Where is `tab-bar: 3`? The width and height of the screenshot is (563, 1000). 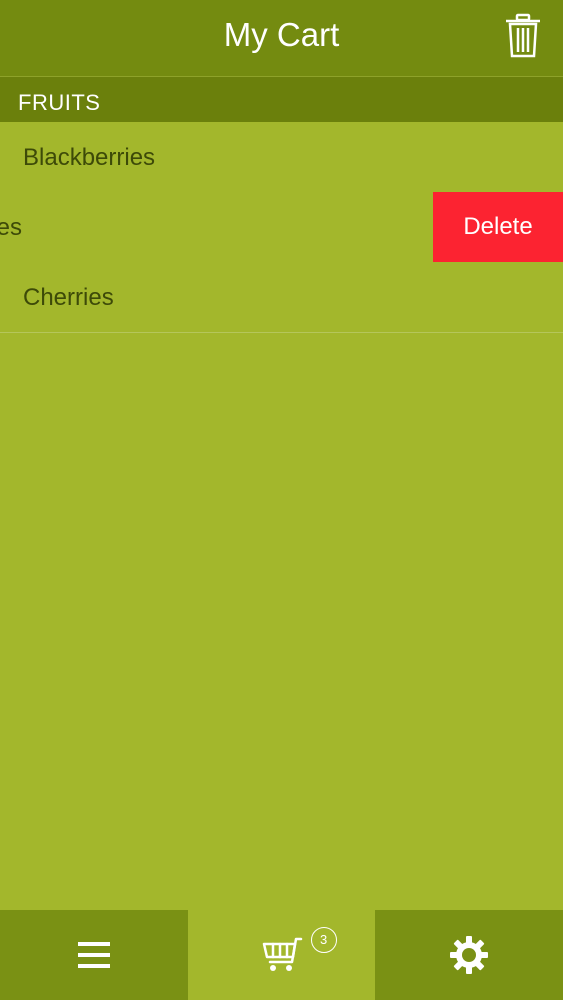 tab-bar: 3 is located at coordinates (281, 955).